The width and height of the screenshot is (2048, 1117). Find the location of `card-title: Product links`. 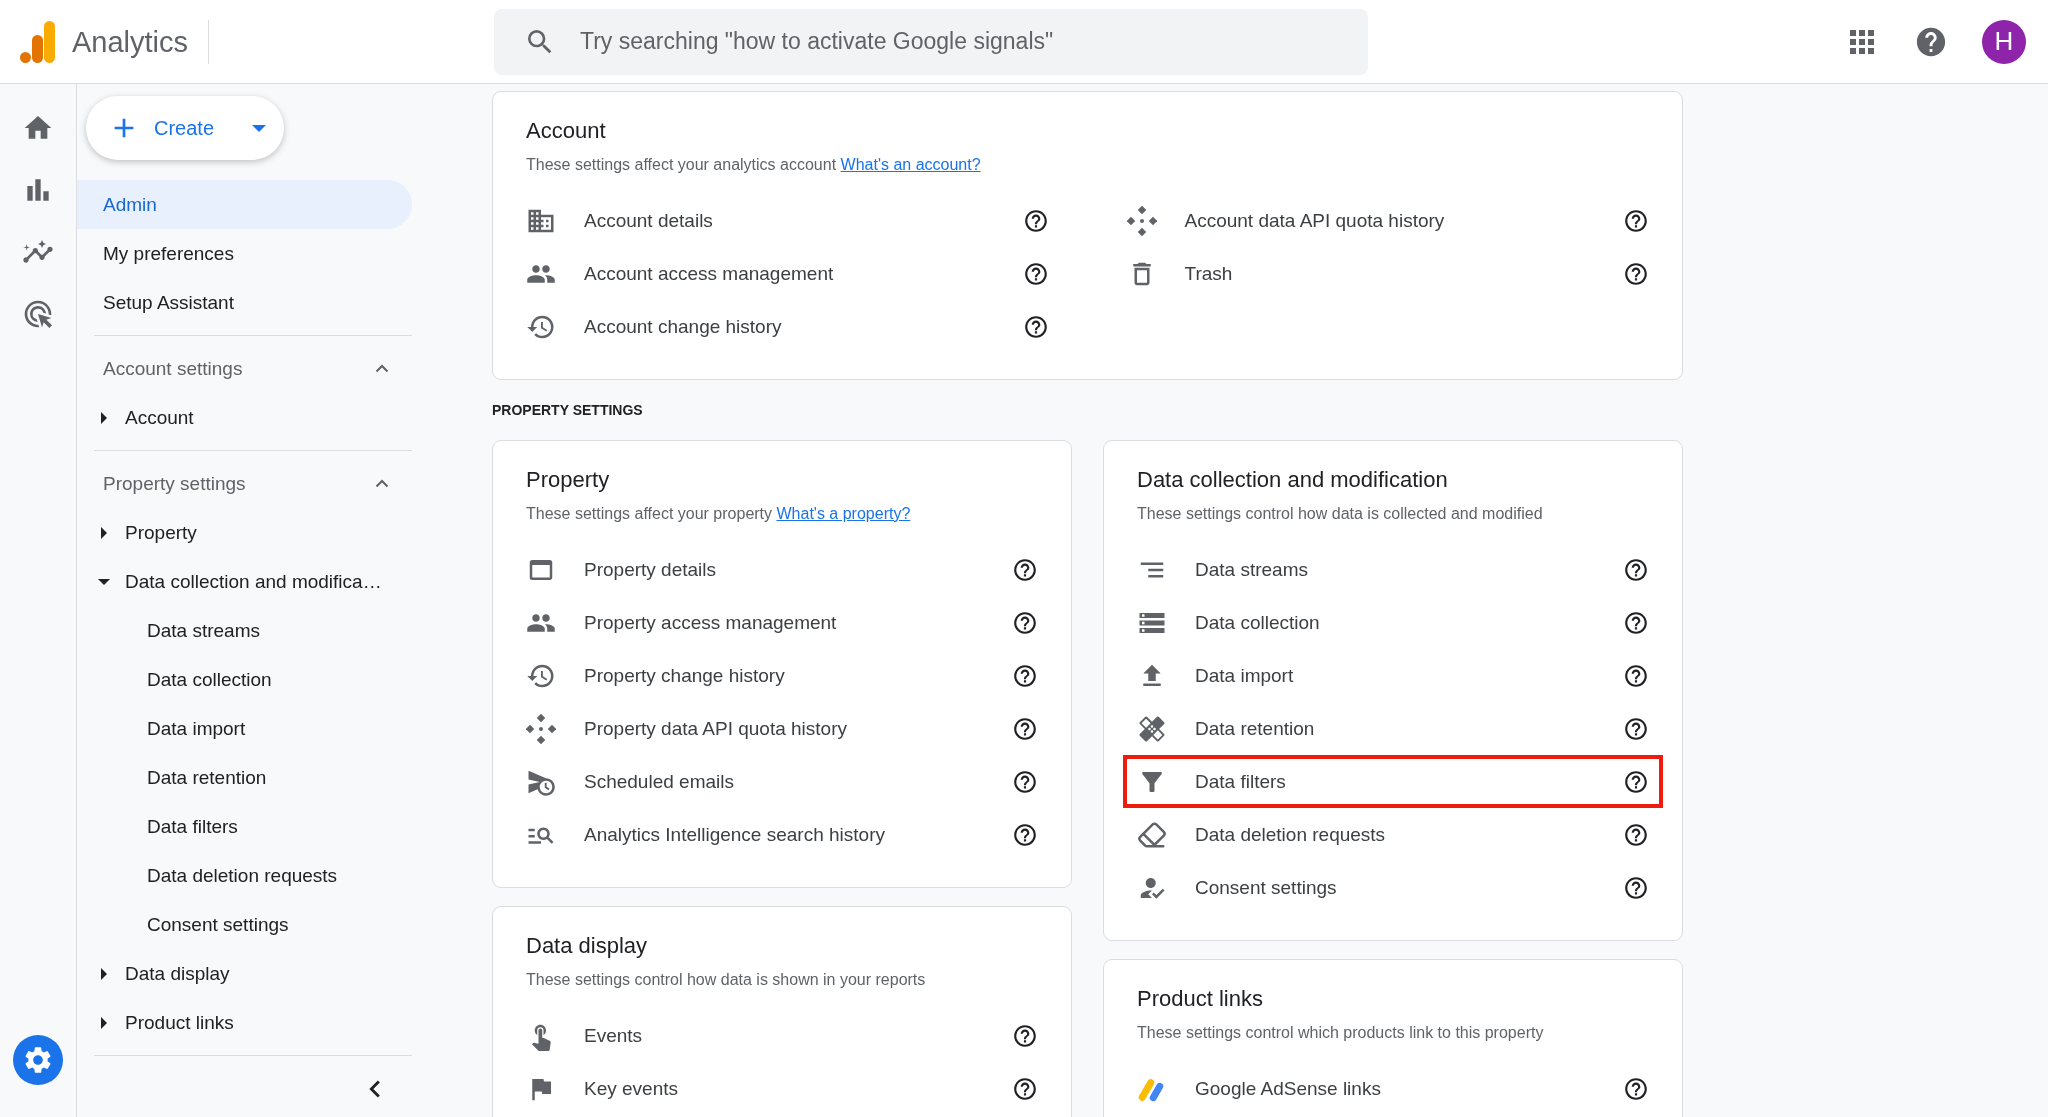

card-title: Product links is located at coordinates (1200, 999).